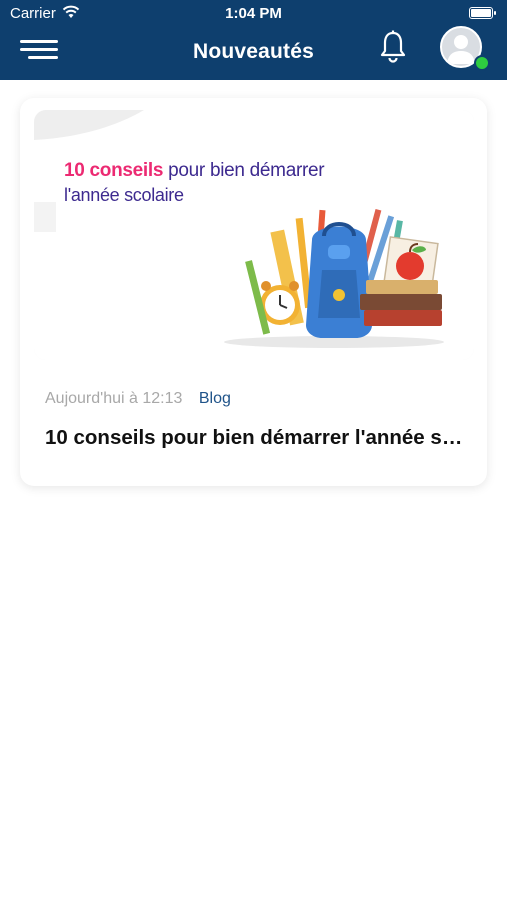  I want to click on school-supplies-illustration, so click(334, 278).